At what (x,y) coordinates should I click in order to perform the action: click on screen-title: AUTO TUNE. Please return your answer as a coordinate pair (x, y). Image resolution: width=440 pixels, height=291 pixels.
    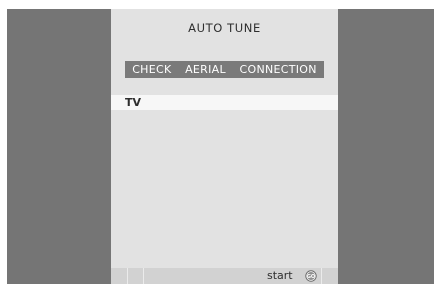
    Looking at the image, I should click on (224, 28).